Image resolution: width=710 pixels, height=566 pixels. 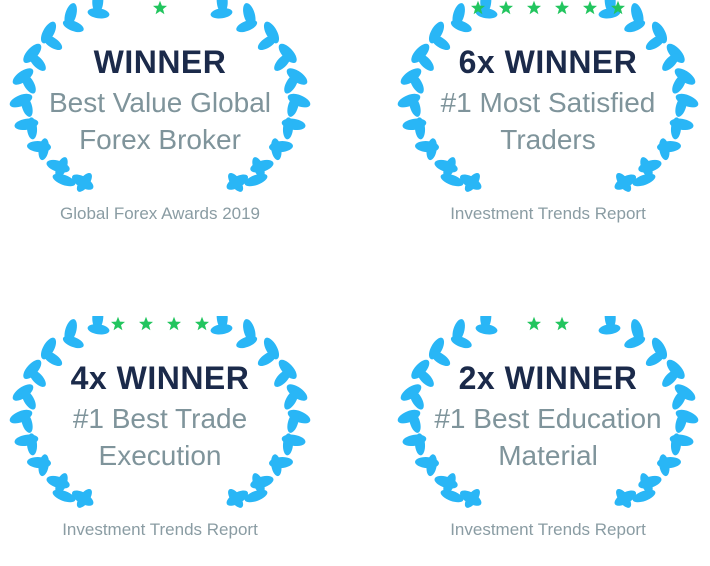 I want to click on award-description: Best Value Global Forex Broker, so click(x=160, y=121).